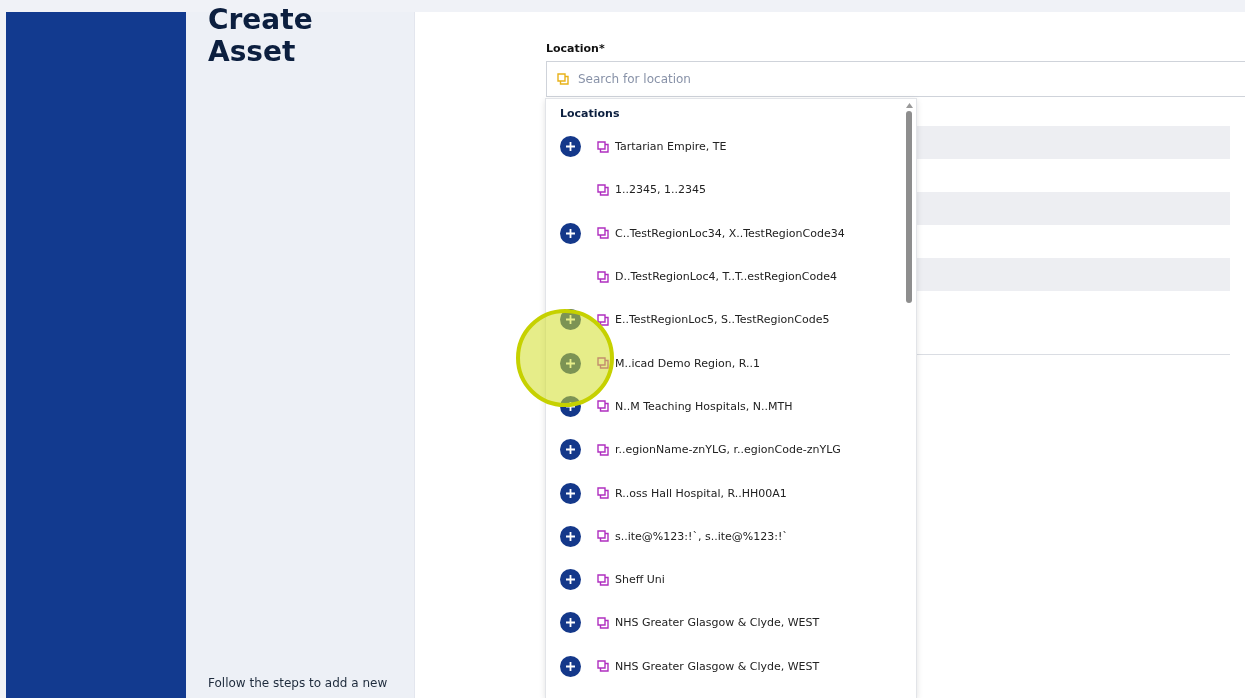  Describe the element at coordinates (590, 114) in the screenshot. I see `dropdown-heading: Locations` at that location.